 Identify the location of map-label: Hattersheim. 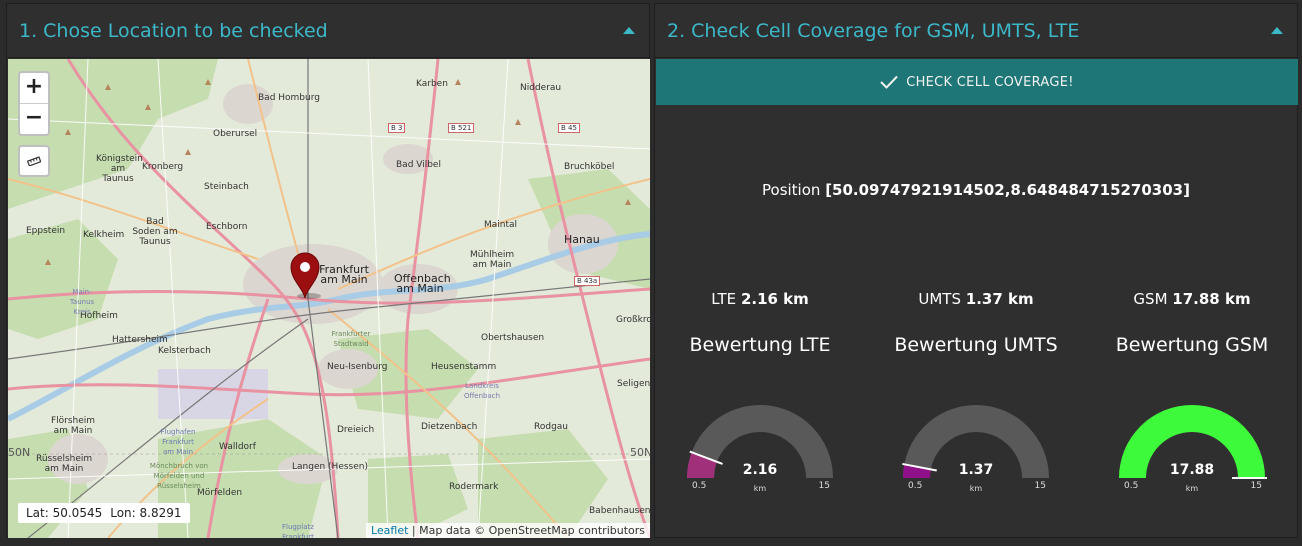
(140, 340).